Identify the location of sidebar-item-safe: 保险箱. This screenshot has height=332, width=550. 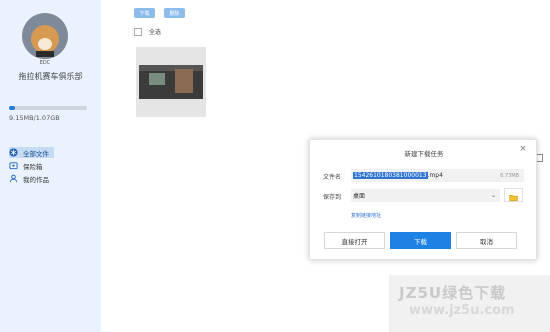
(26, 165).